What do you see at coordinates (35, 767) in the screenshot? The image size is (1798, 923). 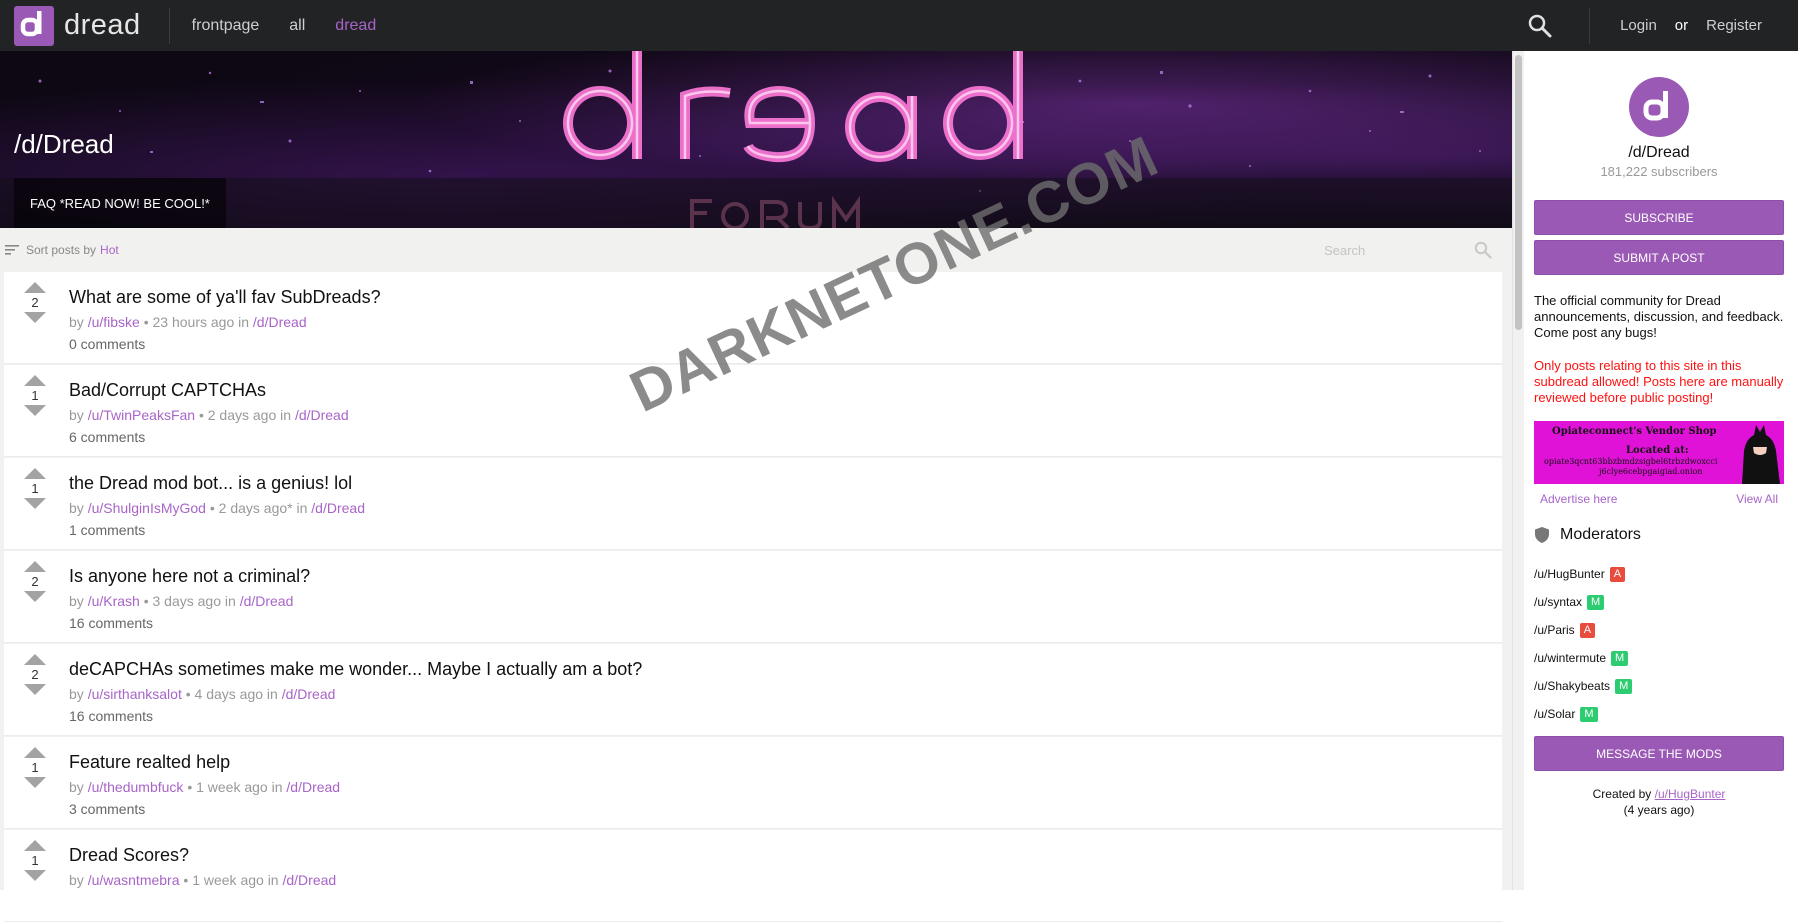 I see `vote-widget: 1` at bounding box center [35, 767].